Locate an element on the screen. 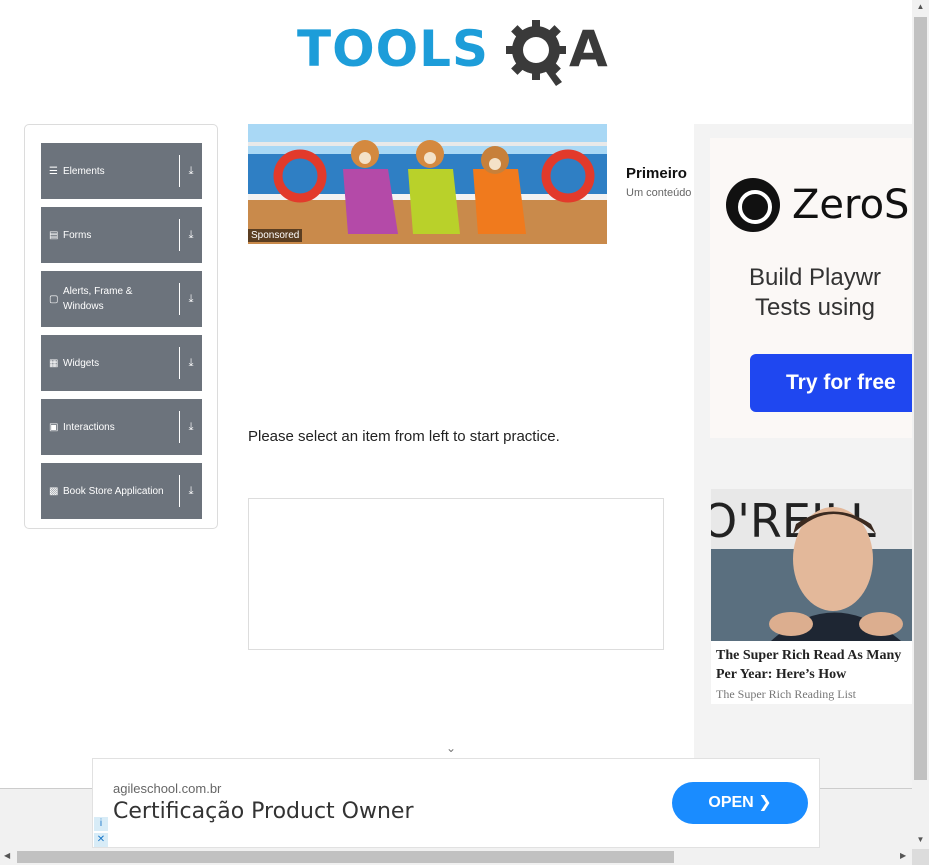  ad-info-icon: i is located at coordinates (101, 824).